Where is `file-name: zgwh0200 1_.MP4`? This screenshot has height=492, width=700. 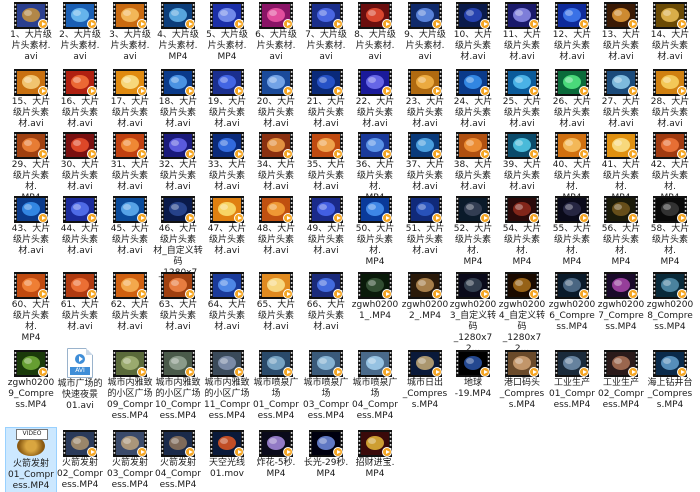
file-name: zgwh0200 1_.MP4 is located at coordinates (375, 310).